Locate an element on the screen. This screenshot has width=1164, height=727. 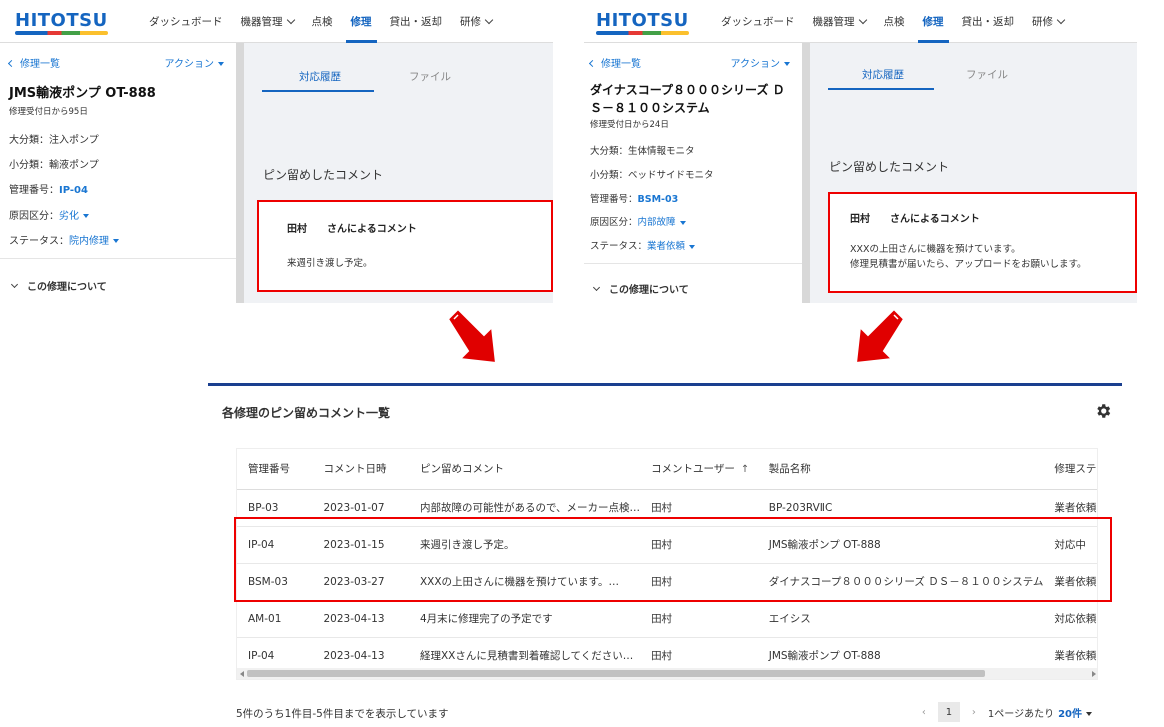
top-nav-bar: HITOTSU ダッシュボード 機器管理 点検 修理 貸出・返却 研修 is located at coordinates (860, 21).